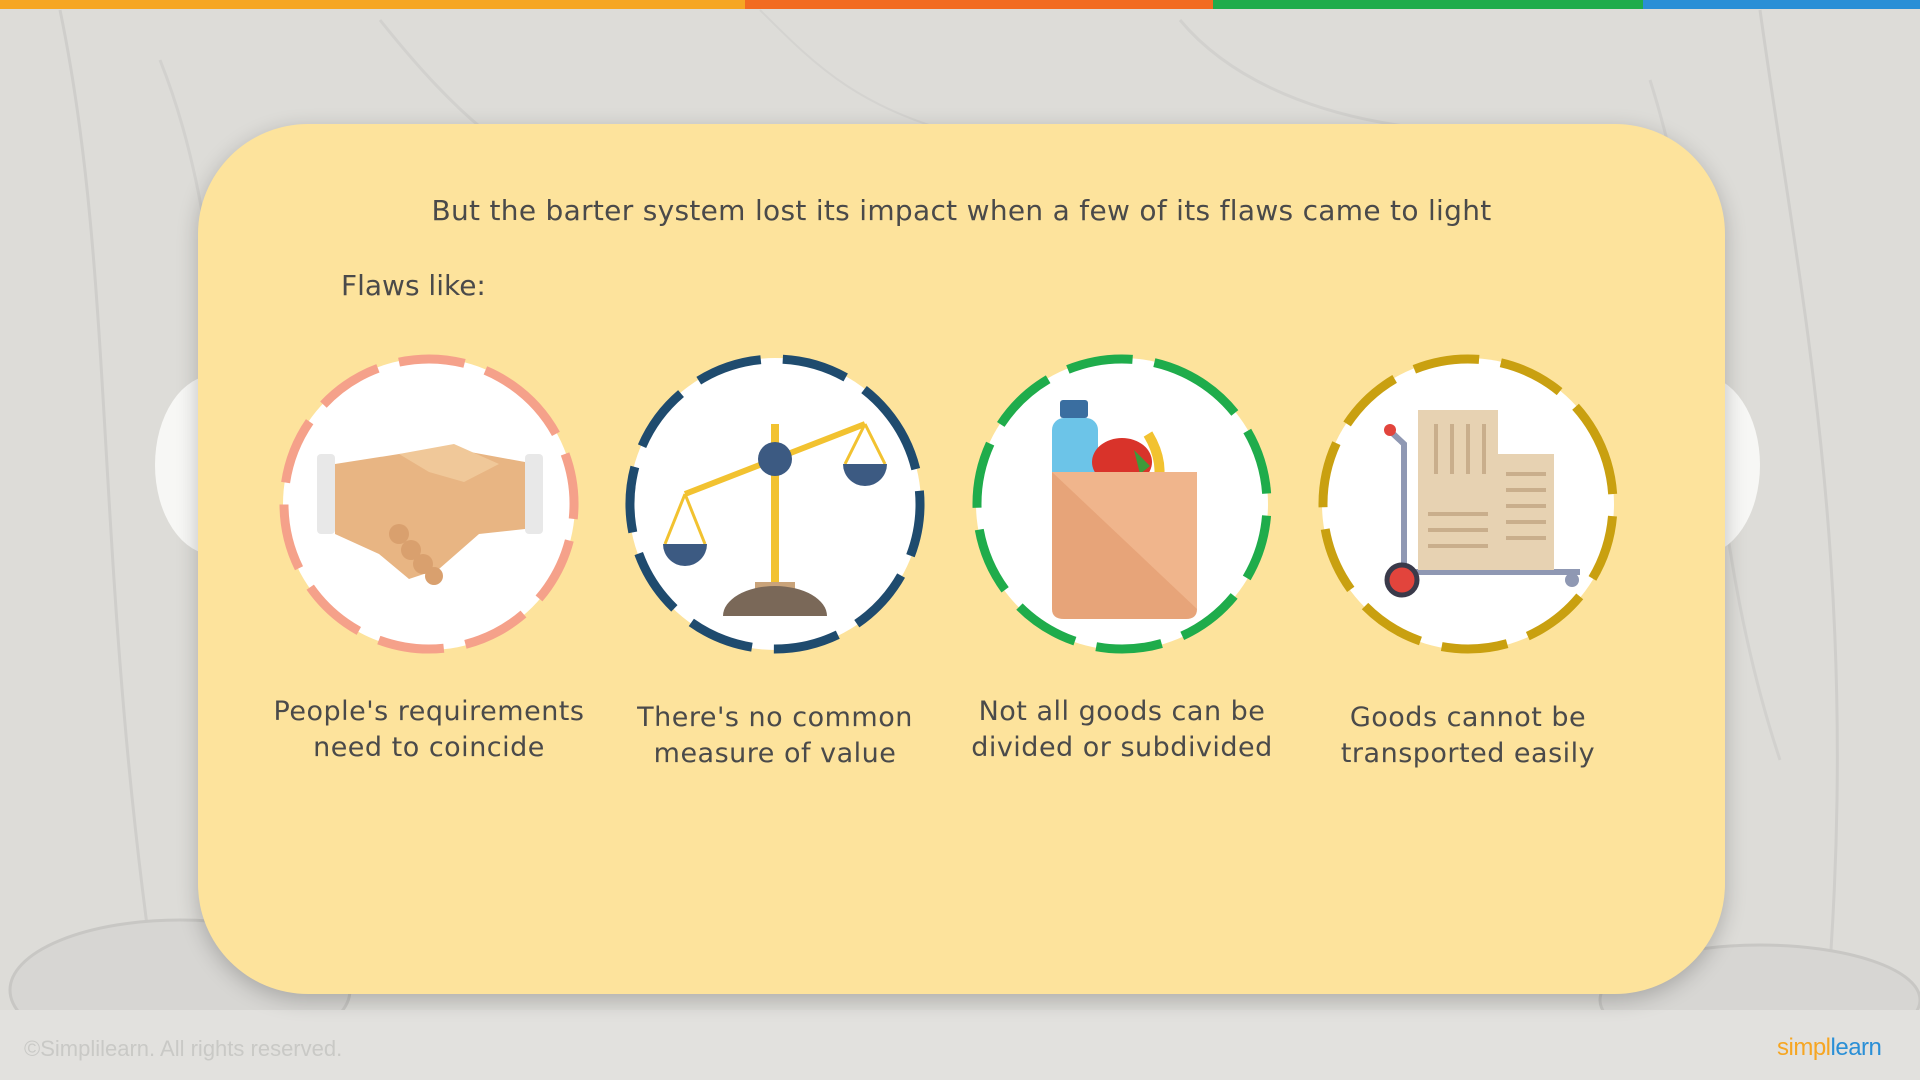  What do you see at coordinates (429, 729) in the screenshot?
I see `flaw-label: People's requirements need to coincide` at bounding box center [429, 729].